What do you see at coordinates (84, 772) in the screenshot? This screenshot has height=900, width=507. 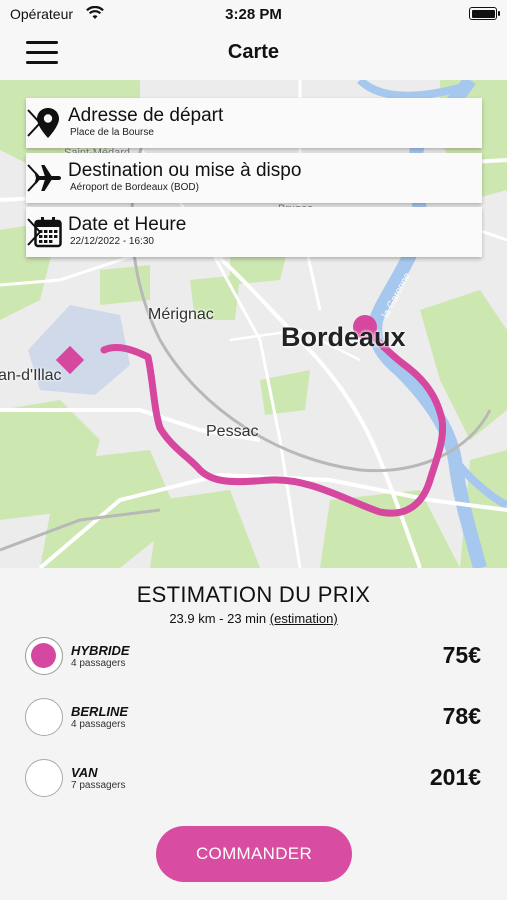 I see `option-name: VAN` at bounding box center [84, 772].